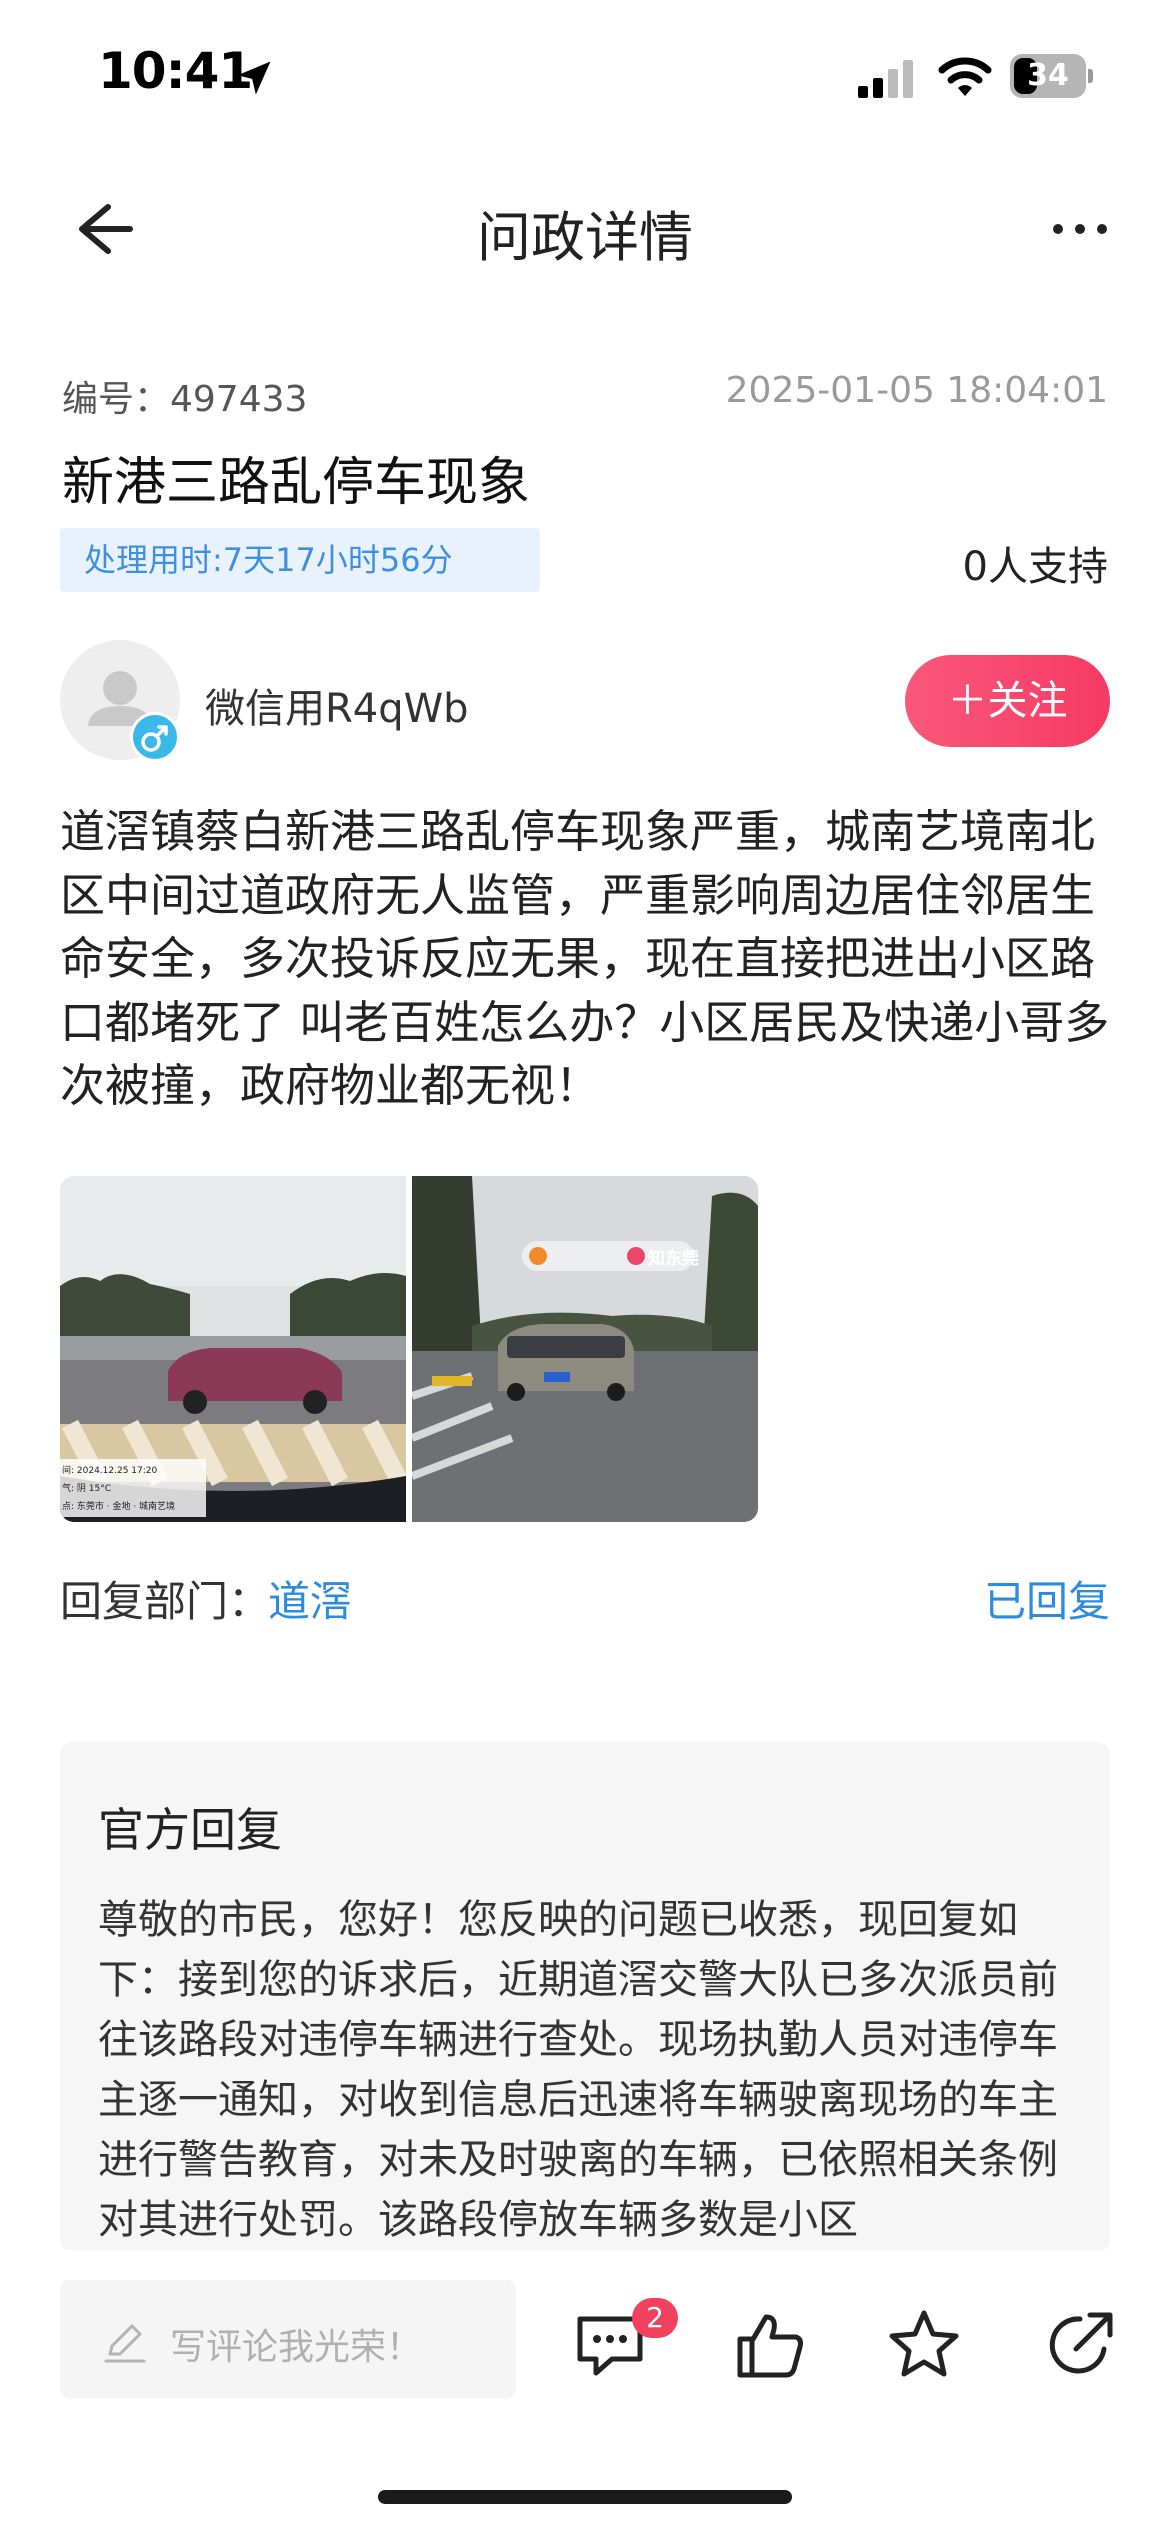 Image resolution: width=1170 pixels, height=2532 pixels. What do you see at coordinates (1048, 75) in the screenshot?
I see `battery-level: 34` at bounding box center [1048, 75].